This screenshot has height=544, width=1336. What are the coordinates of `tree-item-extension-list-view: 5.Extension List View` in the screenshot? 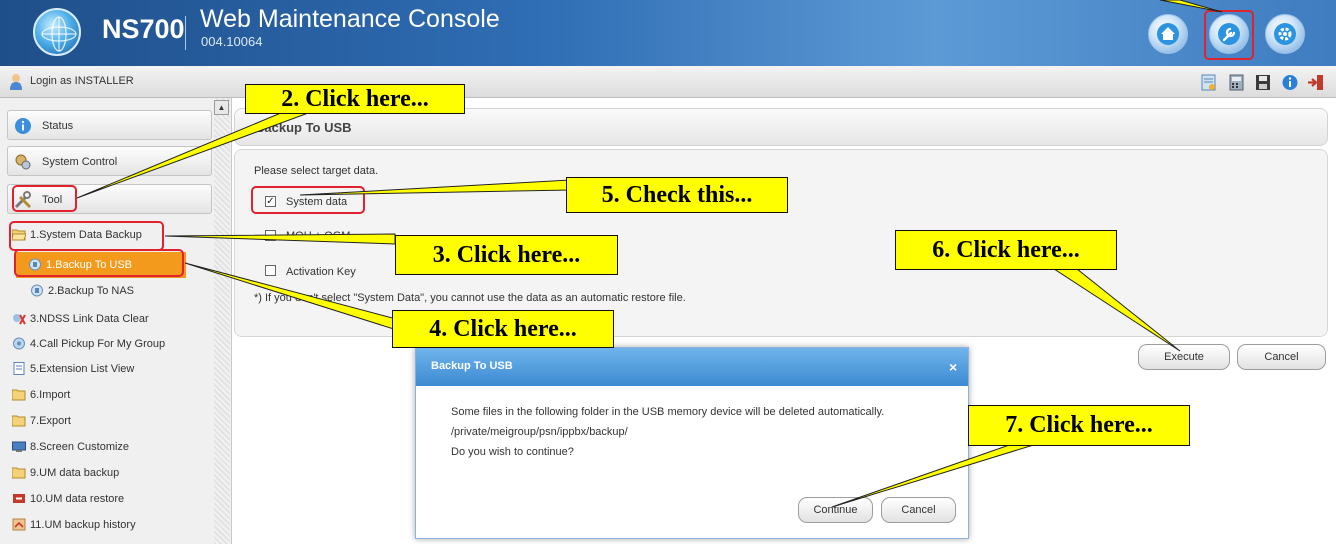 It's located at (106, 369).